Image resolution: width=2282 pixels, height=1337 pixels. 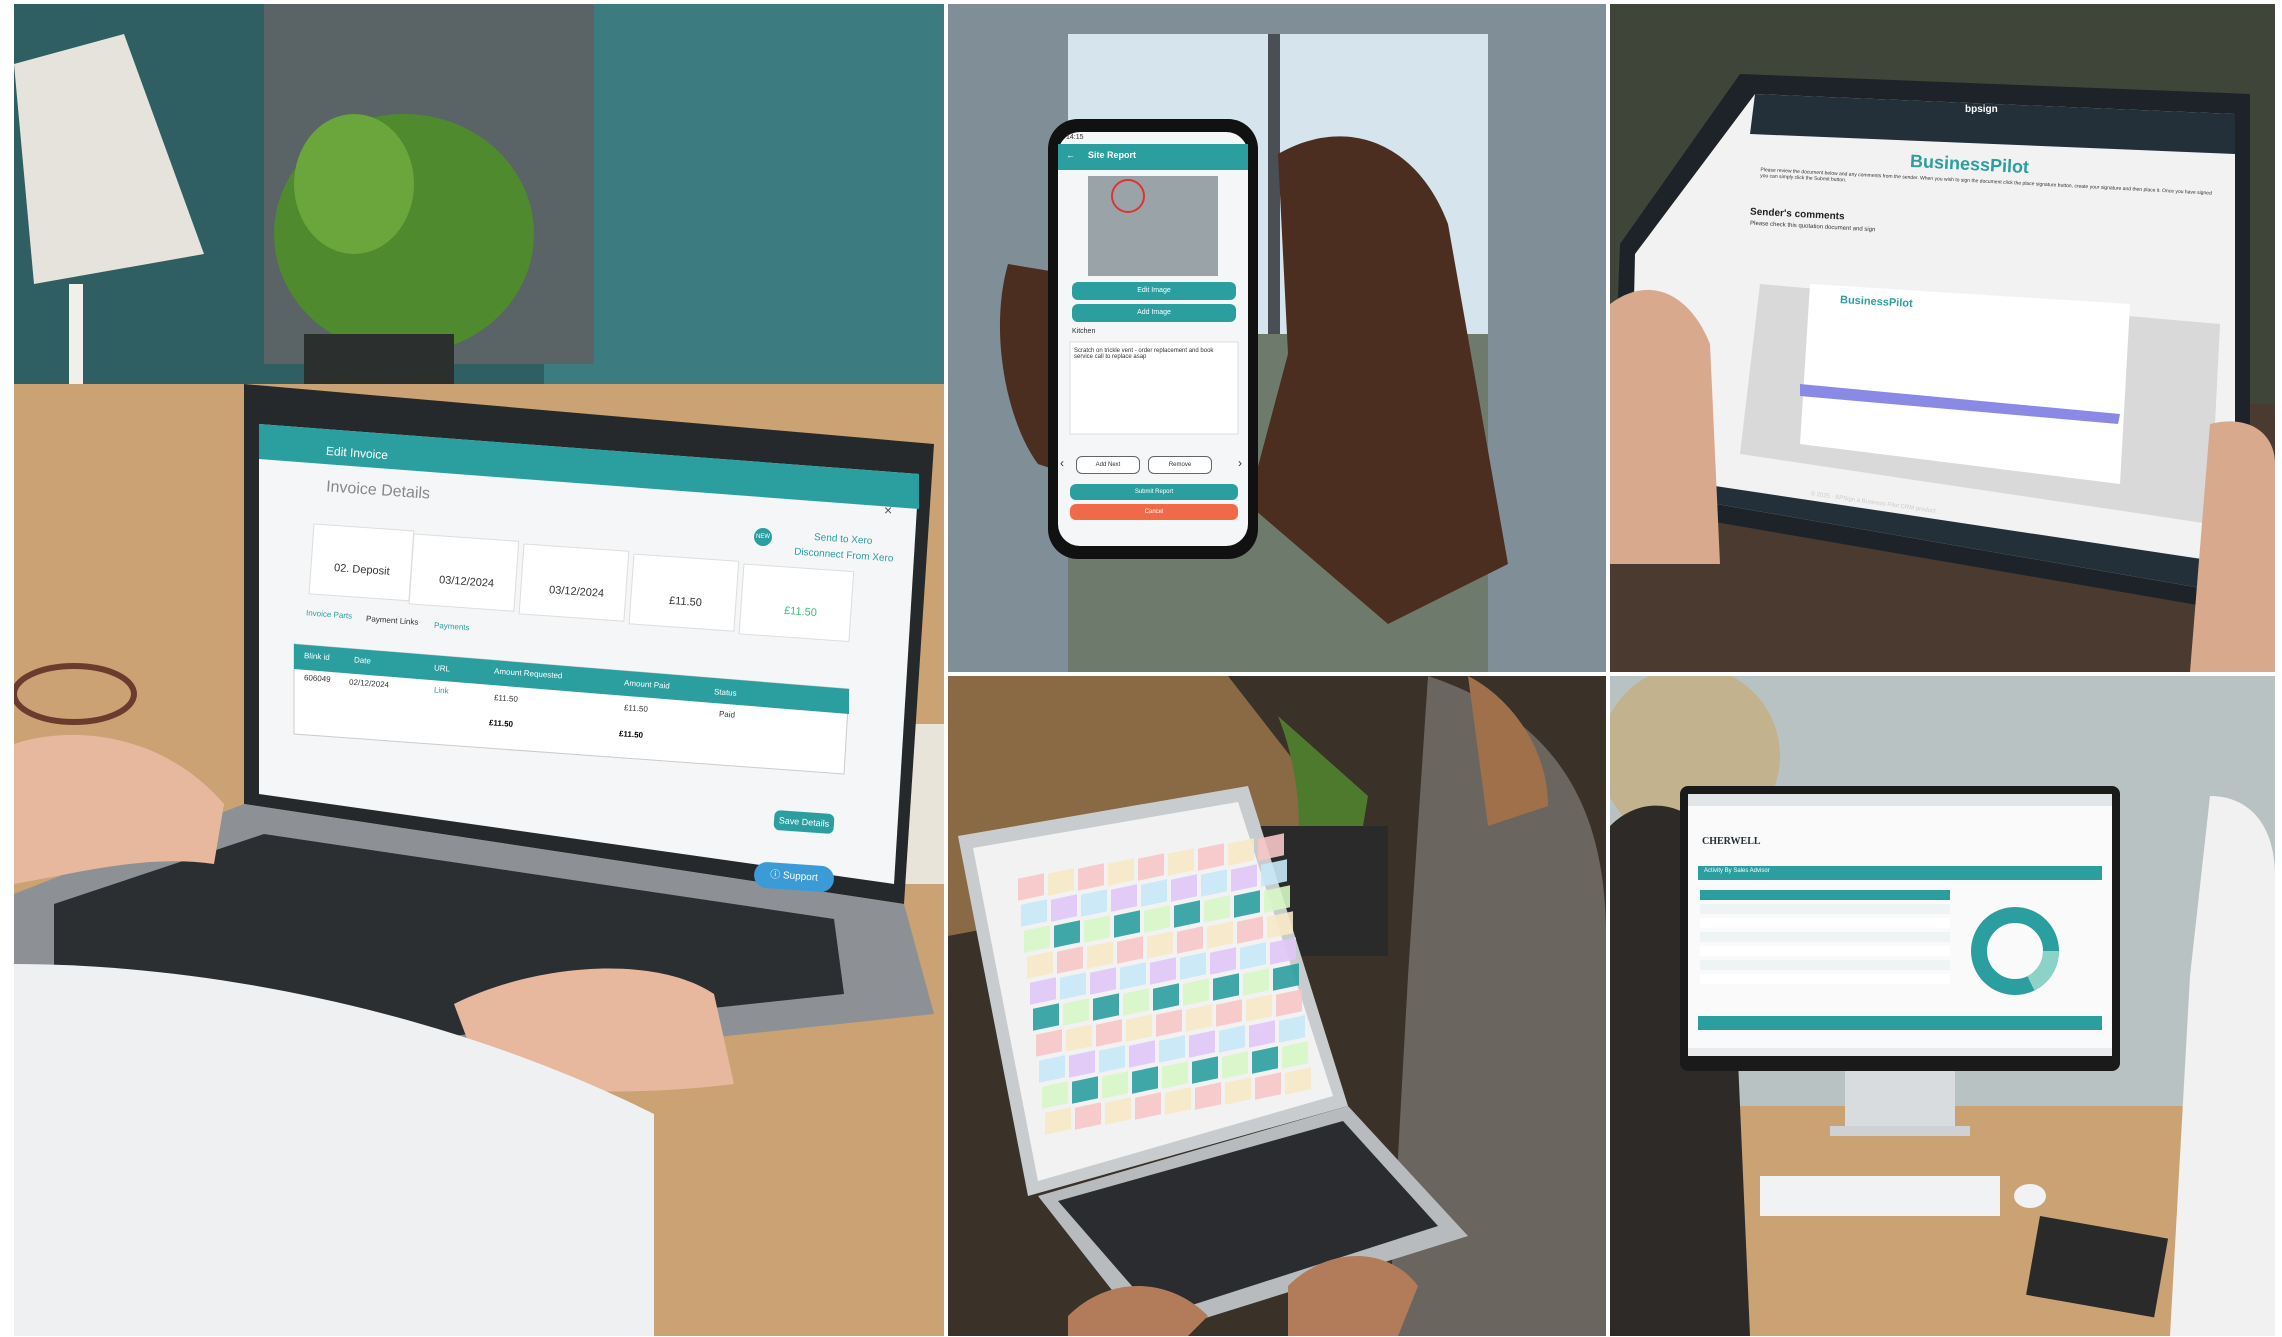 What do you see at coordinates (1731, 841) in the screenshot?
I see `cherwell-logo: CHERWELL` at bounding box center [1731, 841].